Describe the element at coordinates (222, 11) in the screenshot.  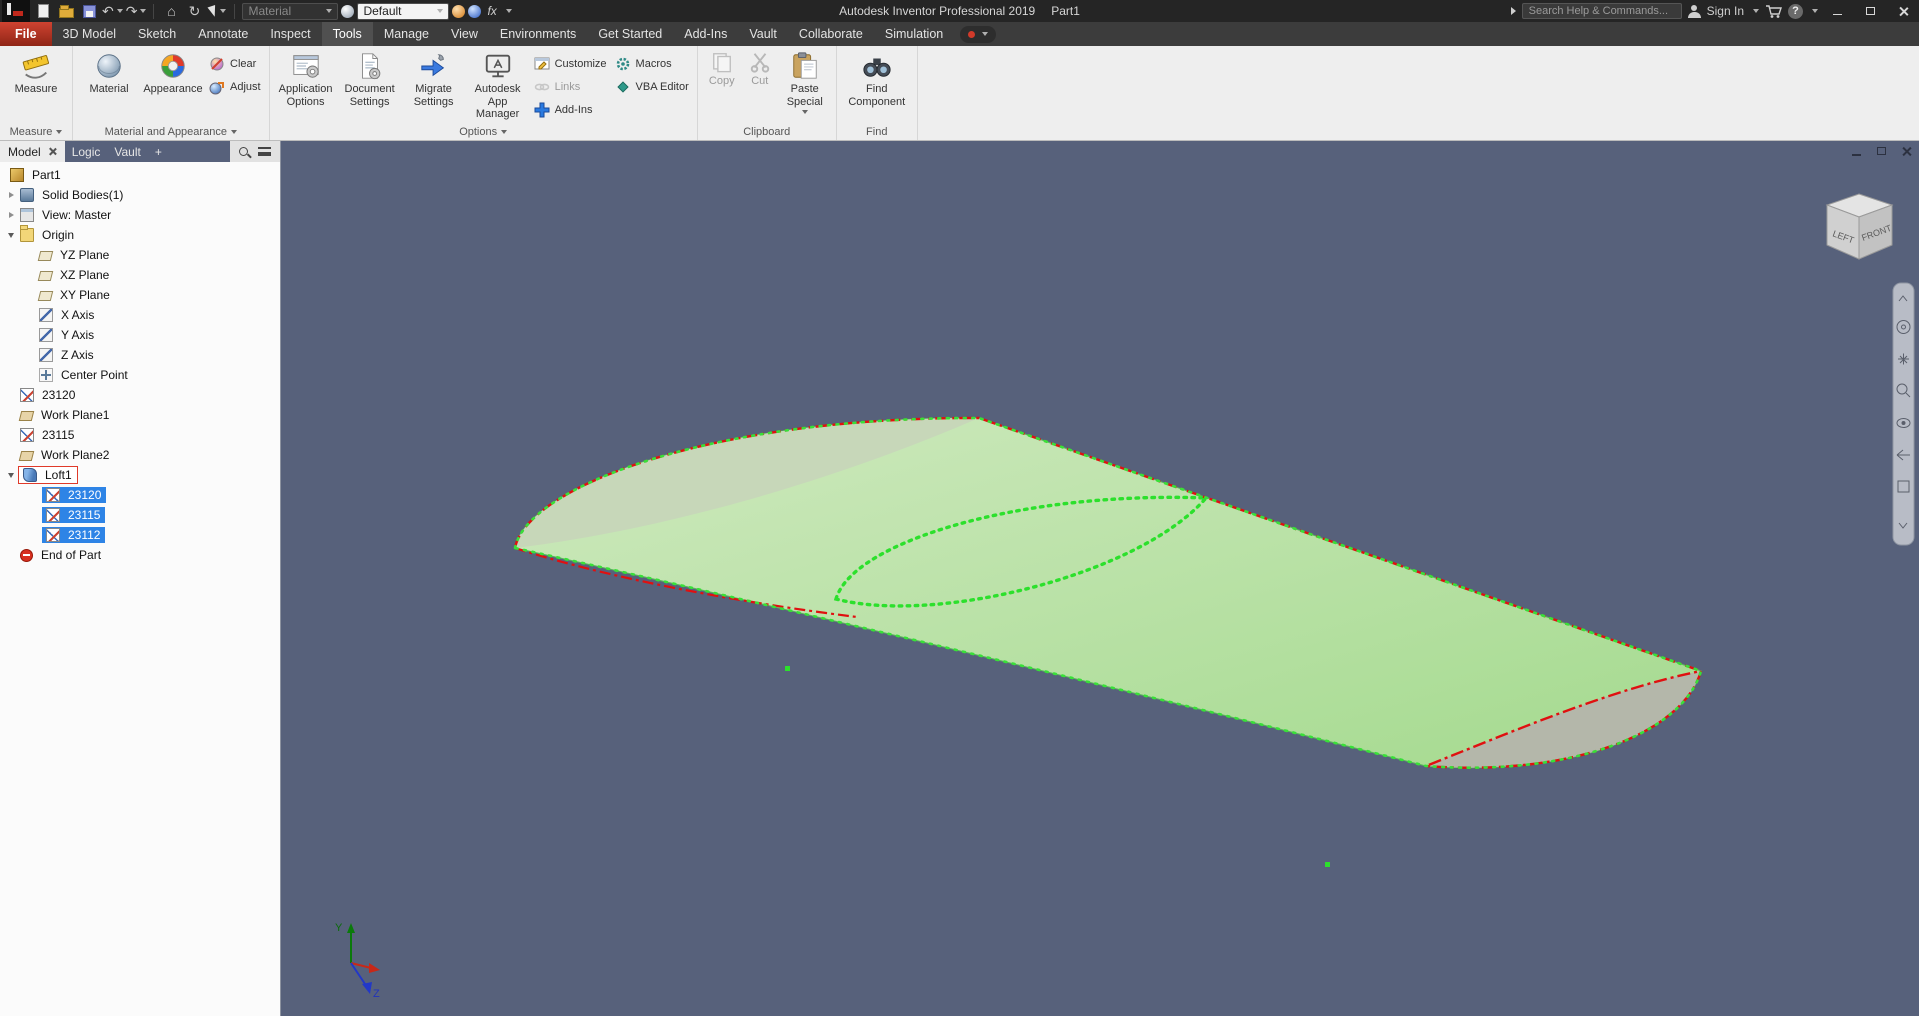
I see `select-dropdown-icon` at that location.